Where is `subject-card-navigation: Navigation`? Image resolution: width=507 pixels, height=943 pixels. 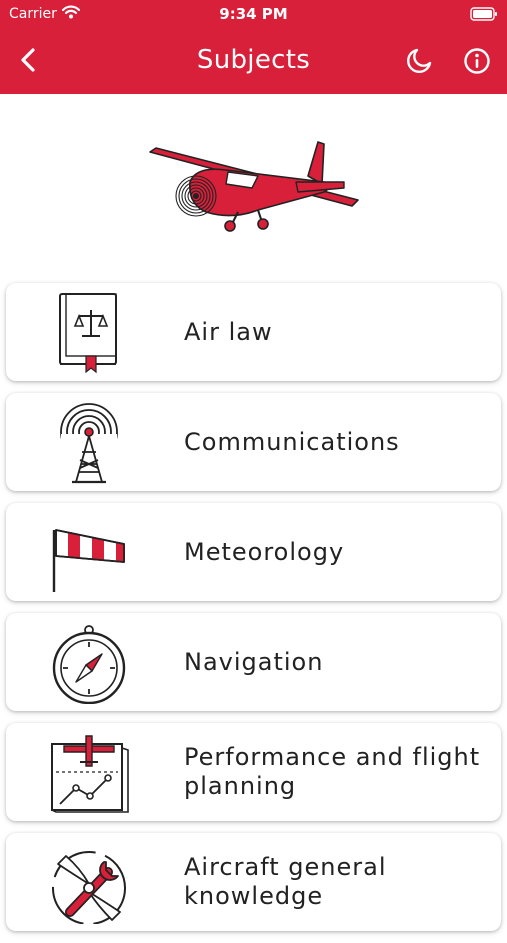 subject-card-navigation: Navigation is located at coordinates (253, 662).